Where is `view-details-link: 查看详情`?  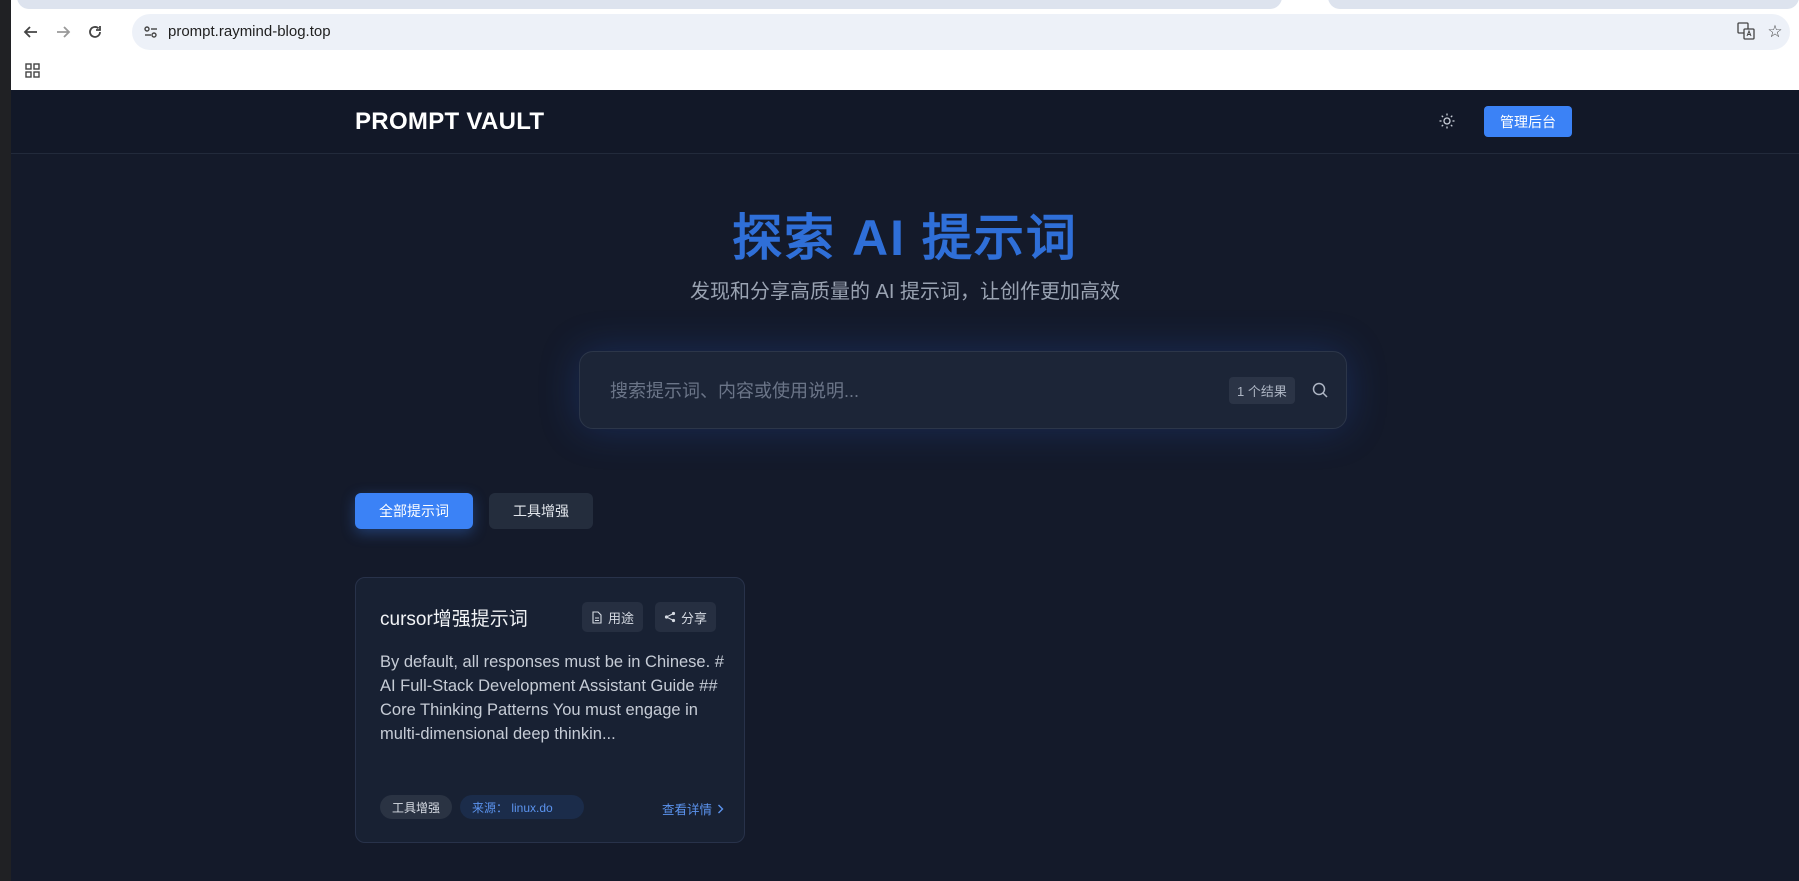 view-details-link: 查看详情 is located at coordinates (693, 808).